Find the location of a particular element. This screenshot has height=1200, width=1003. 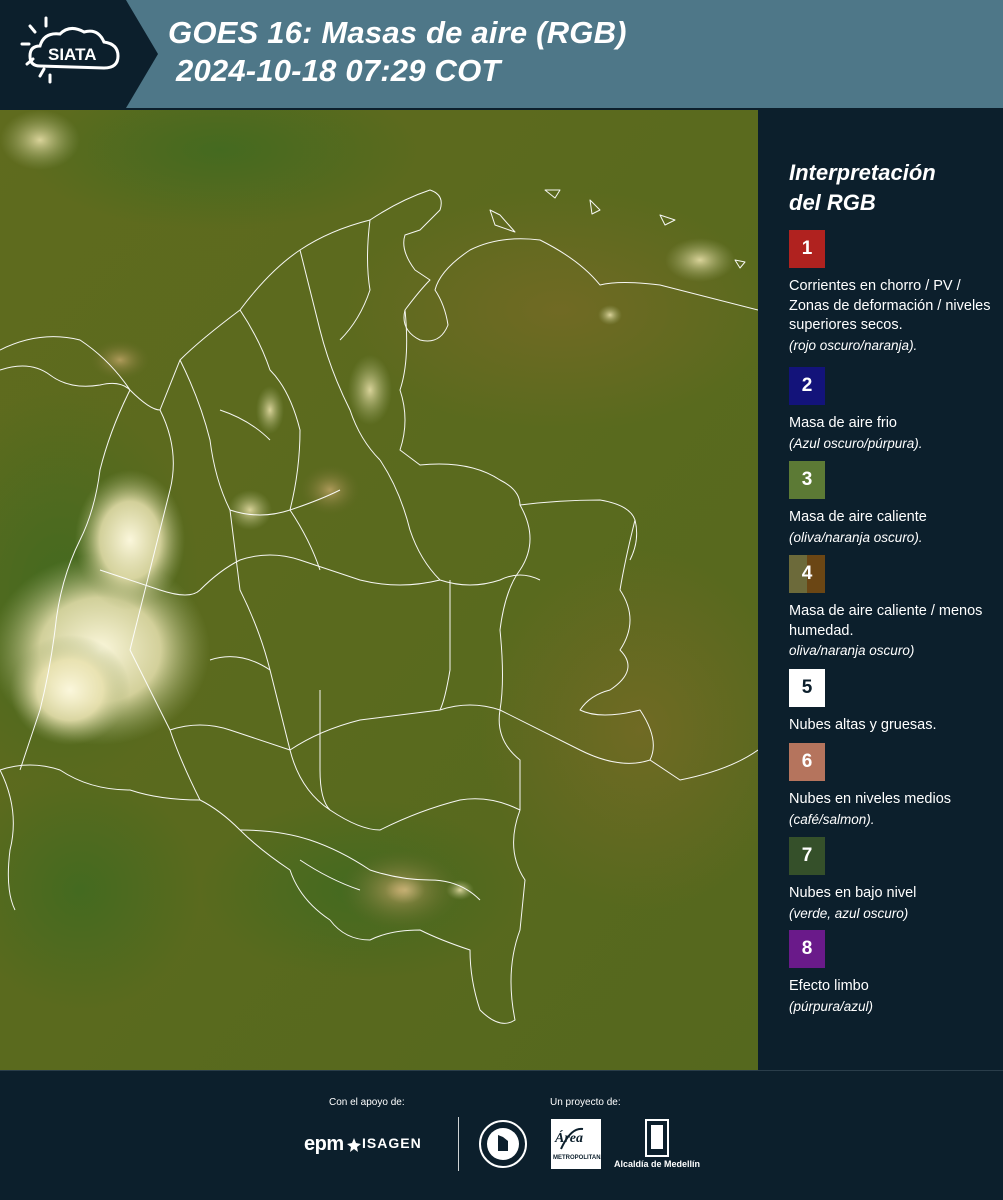

legend-text-8: Efecto limbo is located at coordinates (829, 986).